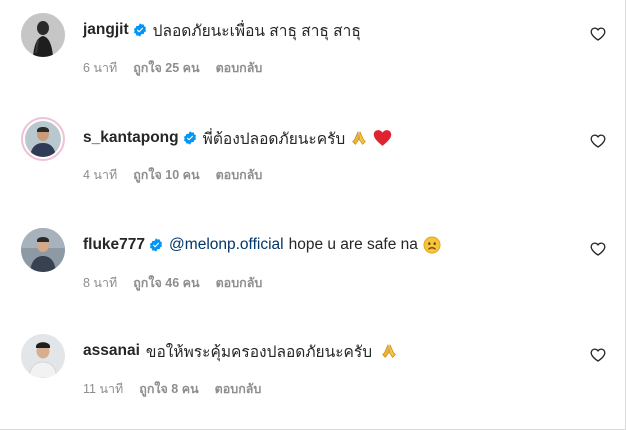 Image resolution: width=626 pixels, height=430 pixels. What do you see at coordinates (103, 389) in the screenshot?
I see `comment-time: 11 นาที` at bounding box center [103, 389].